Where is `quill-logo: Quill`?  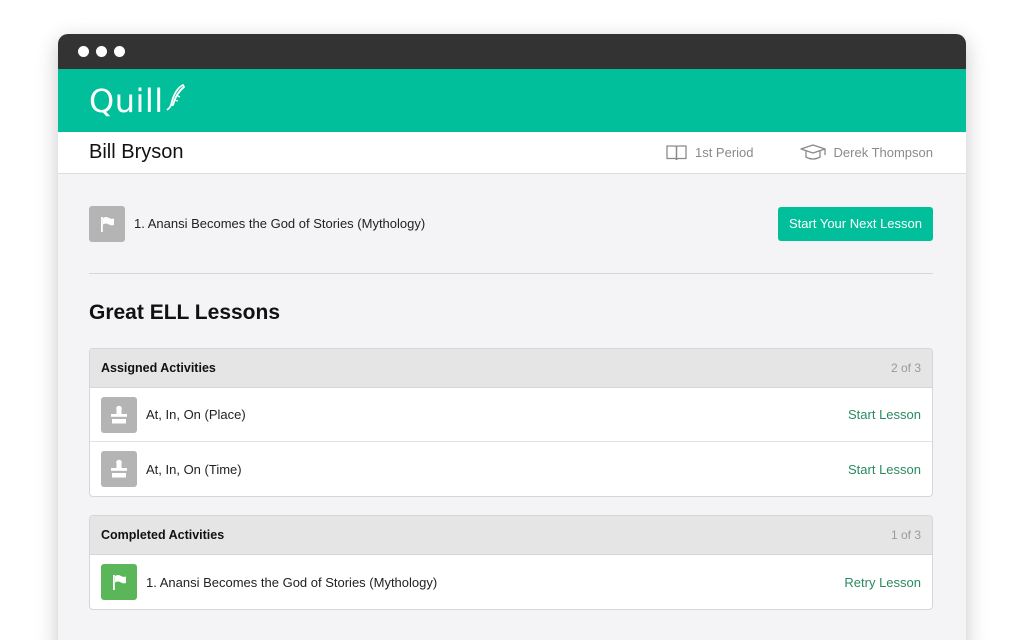
quill-logo: Quill is located at coordinates (138, 101).